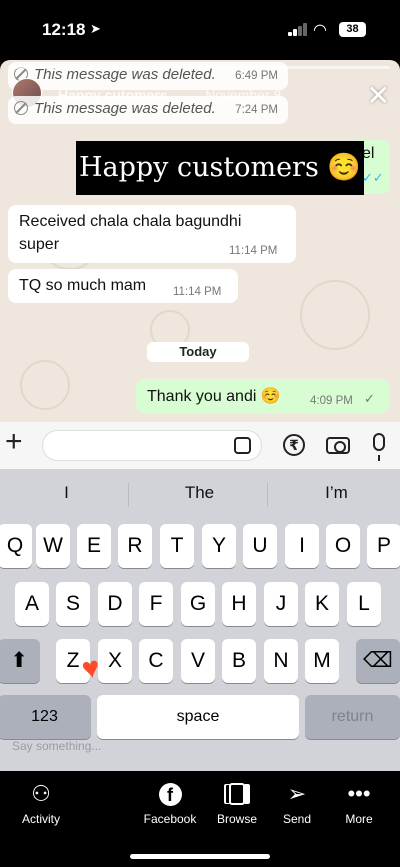 The width and height of the screenshot is (400, 867). What do you see at coordinates (198, 661) in the screenshot?
I see `key-v: V` at bounding box center [198, 661].